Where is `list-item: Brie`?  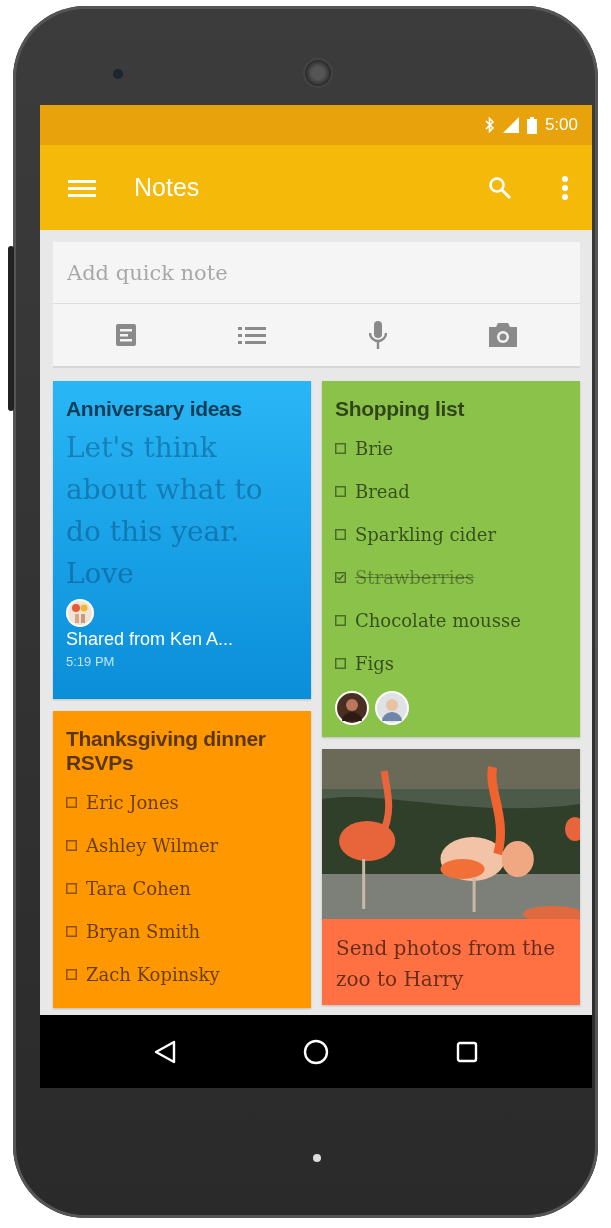 list-item: Brie is located at coordinates (374, 448).